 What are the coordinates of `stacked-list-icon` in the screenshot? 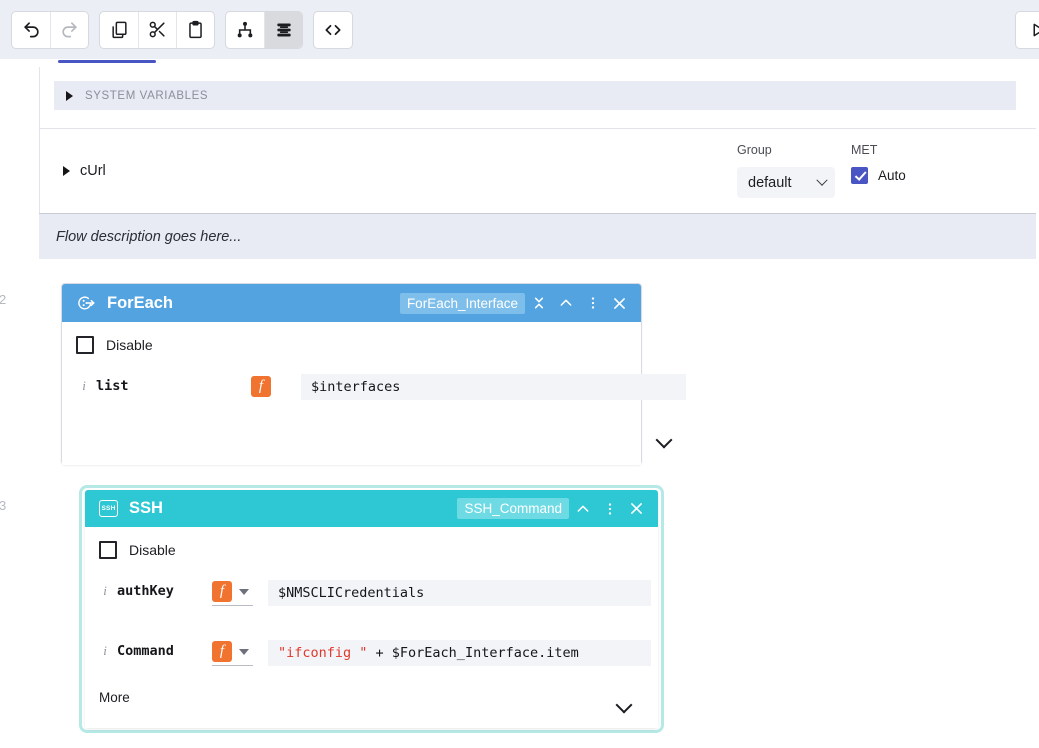 It's located at (283, 29).